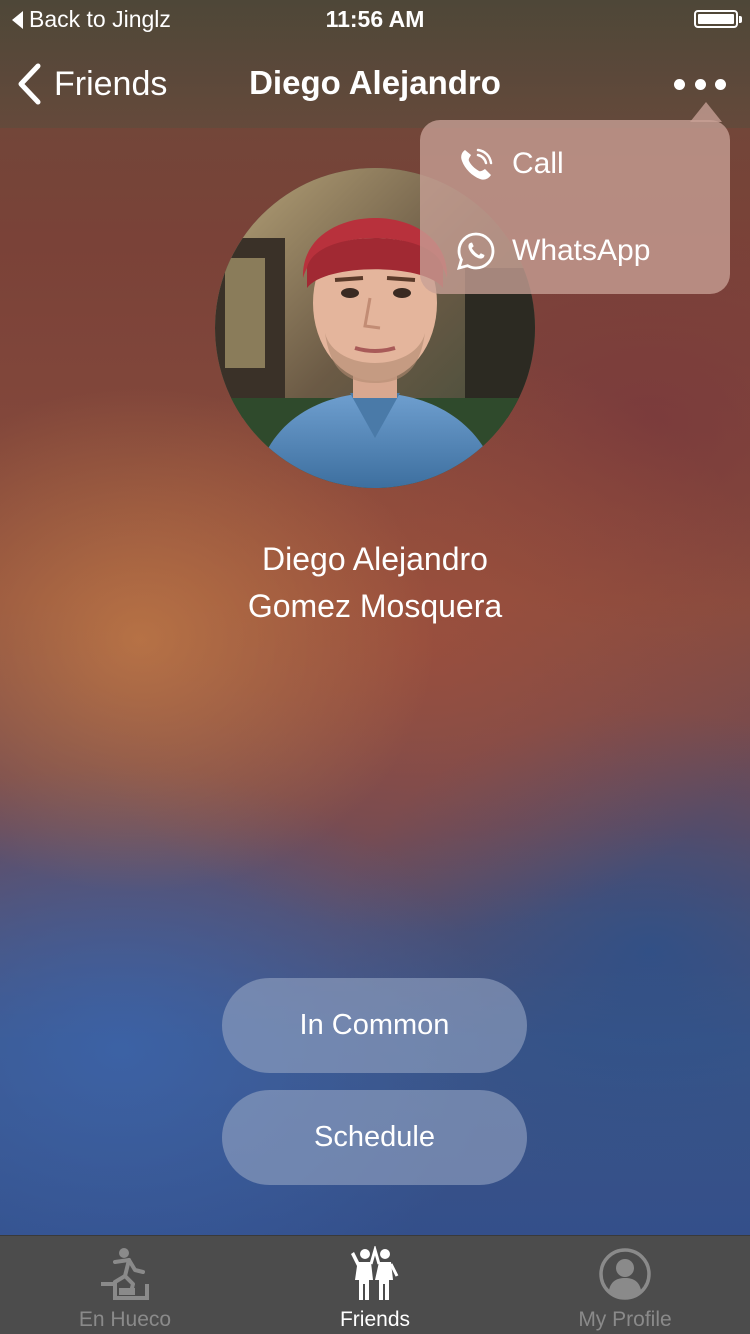 This screenshot has height=1334, width=750. I want to click on tab-bar: En Hueco Friends My Profile, so click(375, 1284).